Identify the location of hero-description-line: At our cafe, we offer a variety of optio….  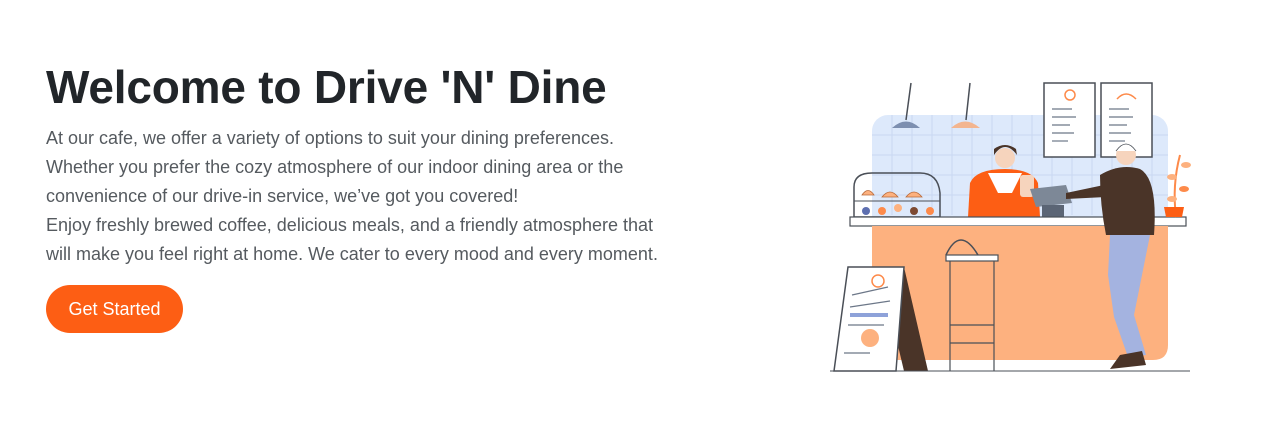
(330, 138).